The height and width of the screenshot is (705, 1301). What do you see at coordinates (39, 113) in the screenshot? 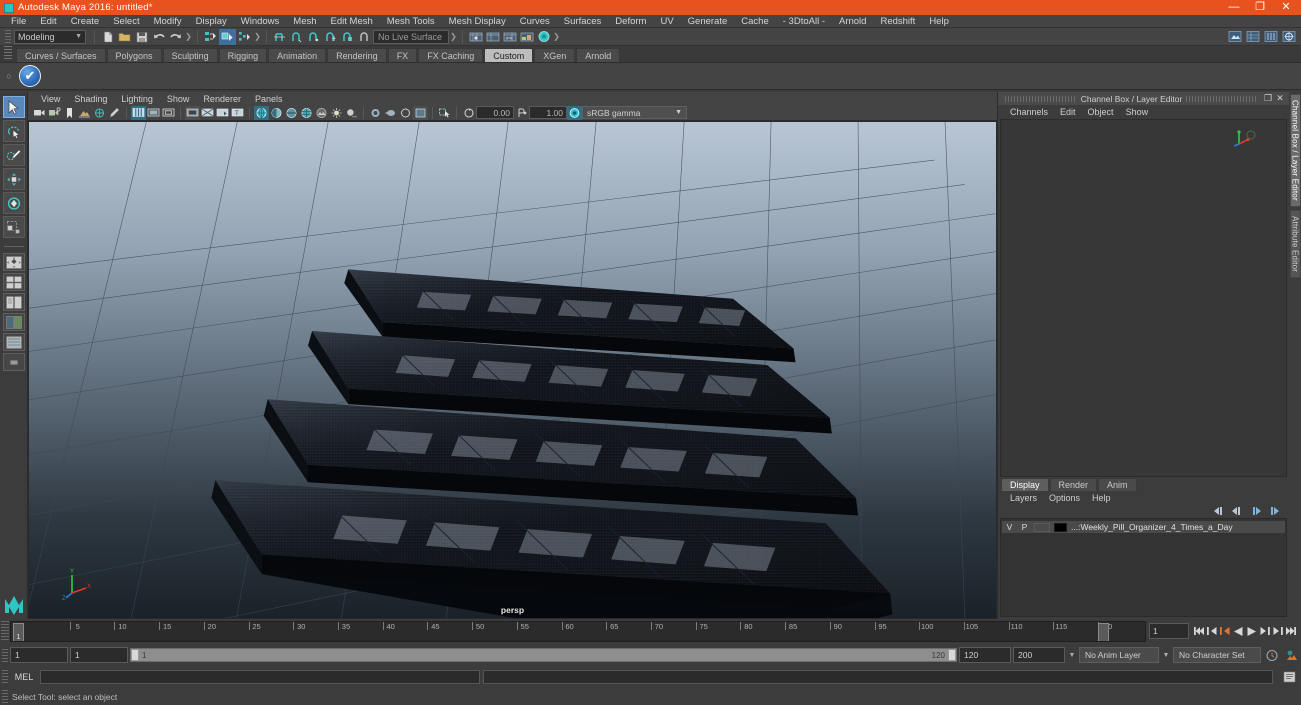
I see `select-camera-icon` at bounding box center [39, 113].